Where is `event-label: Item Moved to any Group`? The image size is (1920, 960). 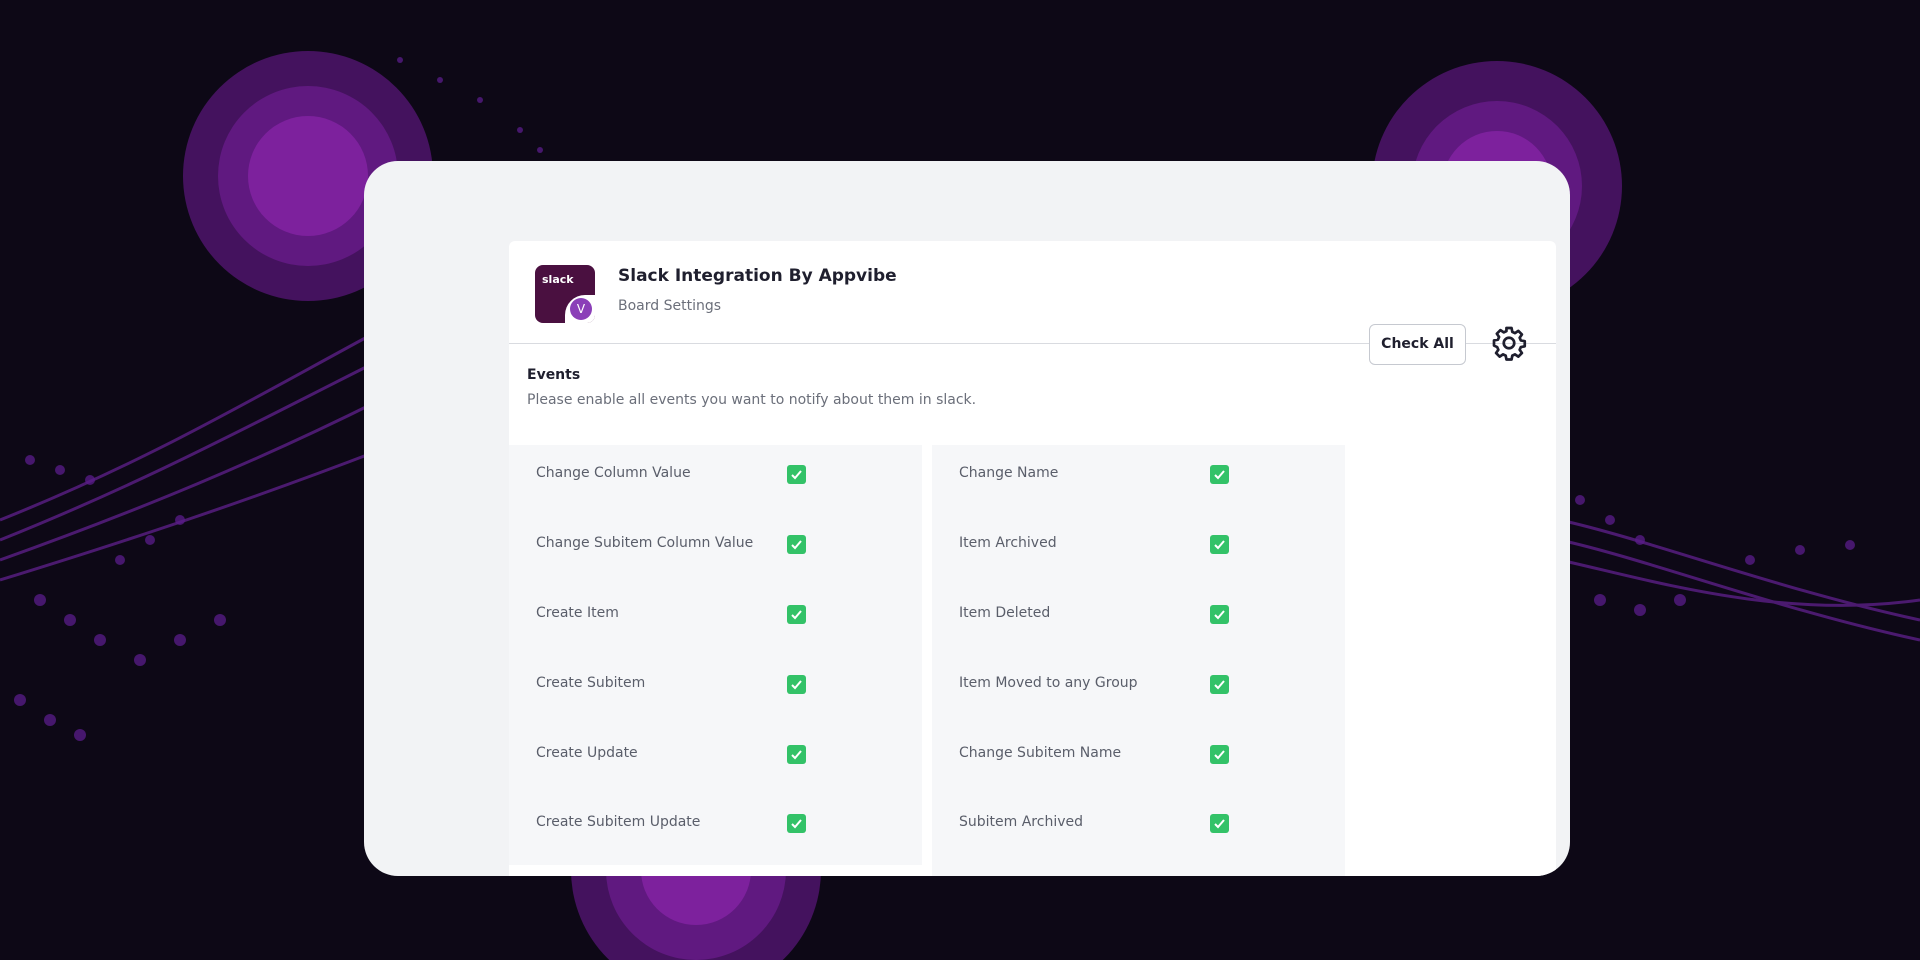 event-label: Item Moved to any Group is located at coordinates (1048, 683).